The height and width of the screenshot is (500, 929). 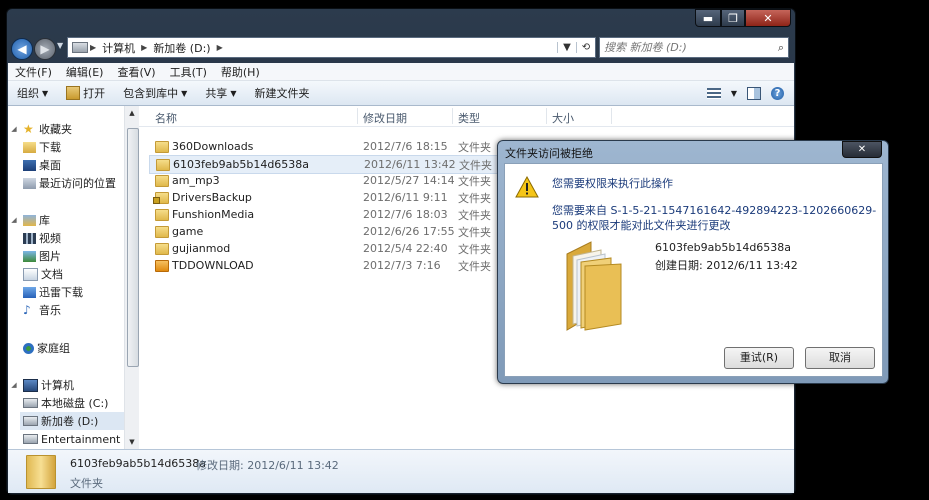 I want to click on menu-help: 帮助(H), so click(x=240, y=72).